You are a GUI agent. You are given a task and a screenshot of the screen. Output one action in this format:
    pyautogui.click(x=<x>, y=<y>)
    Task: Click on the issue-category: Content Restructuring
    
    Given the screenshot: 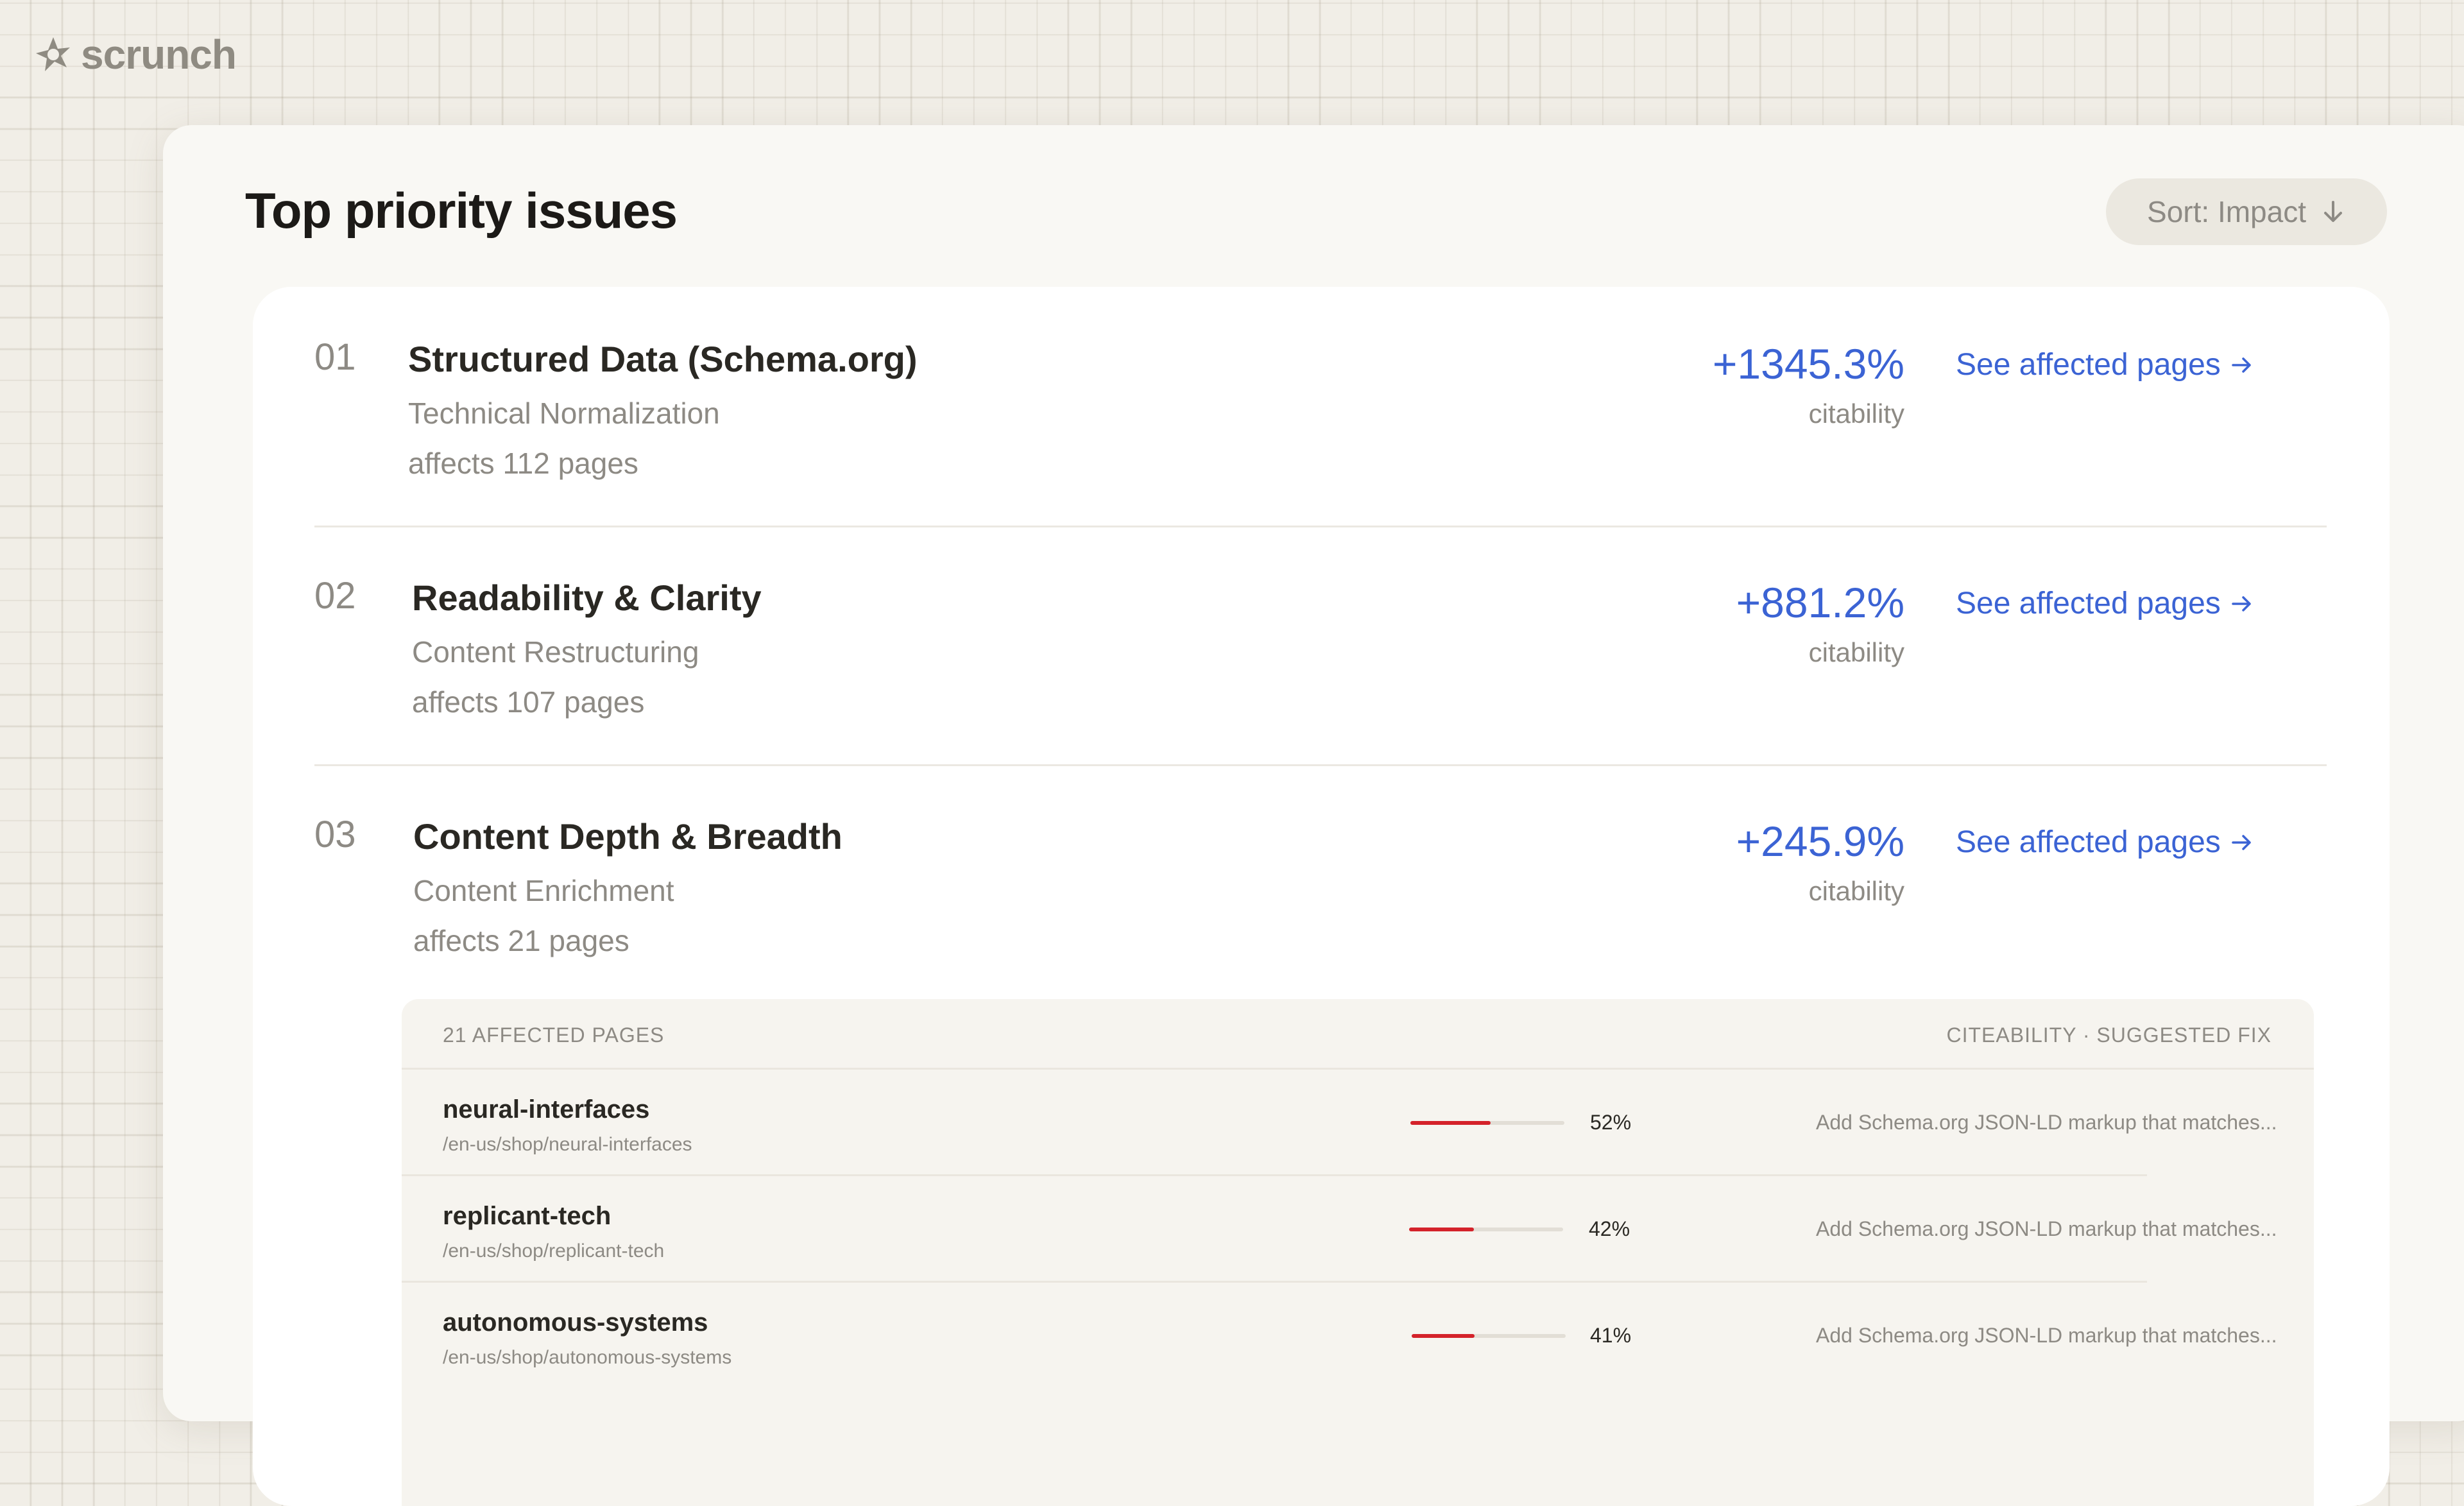 What is the action you would take?
    pyautogui.click(x=556, y=652)
    